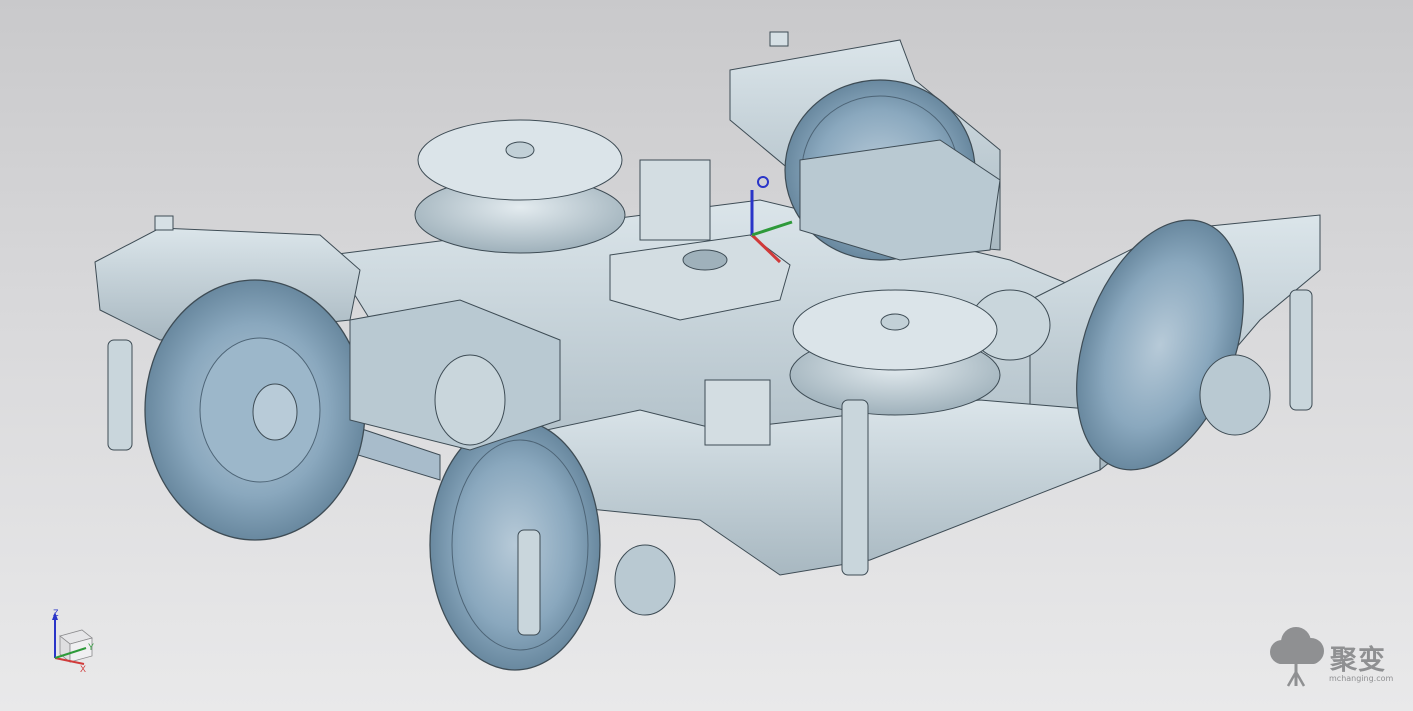 This screenshot has width=1413, height=711. What do you see at coordinates (56, 613) in the screenshot?
I see `triad-z-label: Z` at bounding box center [56, 613].